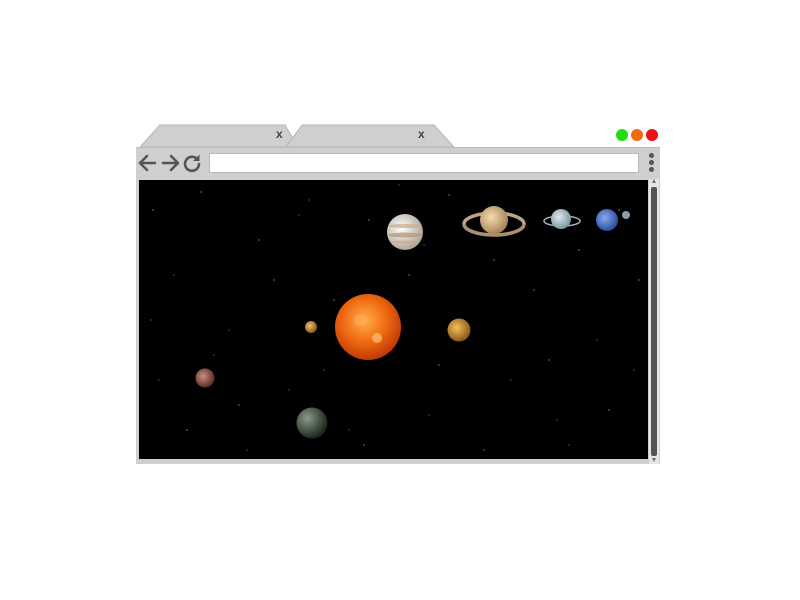 The height and width of the screenshot is (600, 800). Describe the element at coordinates (424, 163) in the screenshot. I see `address-bar-input` at that location.